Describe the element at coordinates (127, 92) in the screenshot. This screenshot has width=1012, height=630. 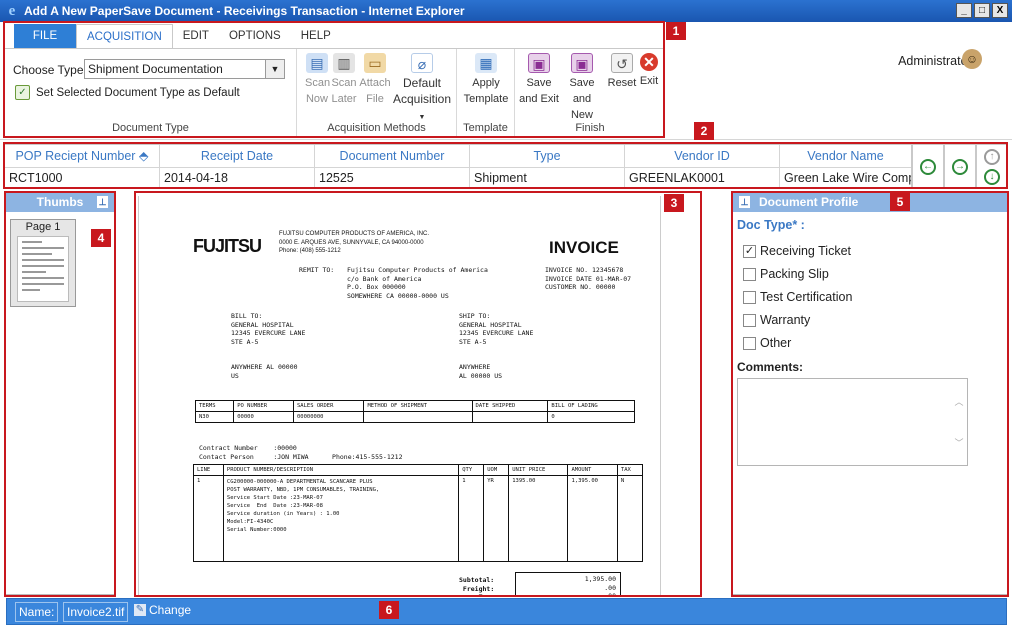
I see `set-default-type-button: ✓ Set Selected Document Type as Default` at that location.